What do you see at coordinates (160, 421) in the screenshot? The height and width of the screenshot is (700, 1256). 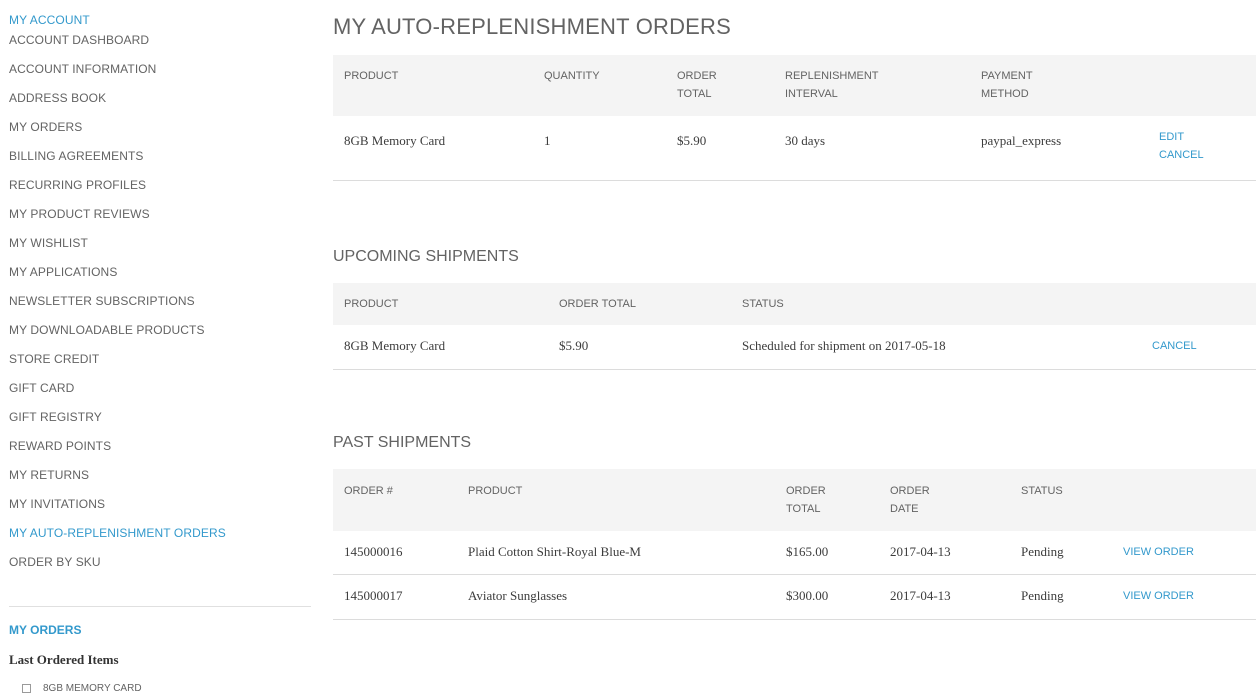 I see `sidebar-item-gift-registry: GIFT REGISTRY` at bounding box center [160, 421].